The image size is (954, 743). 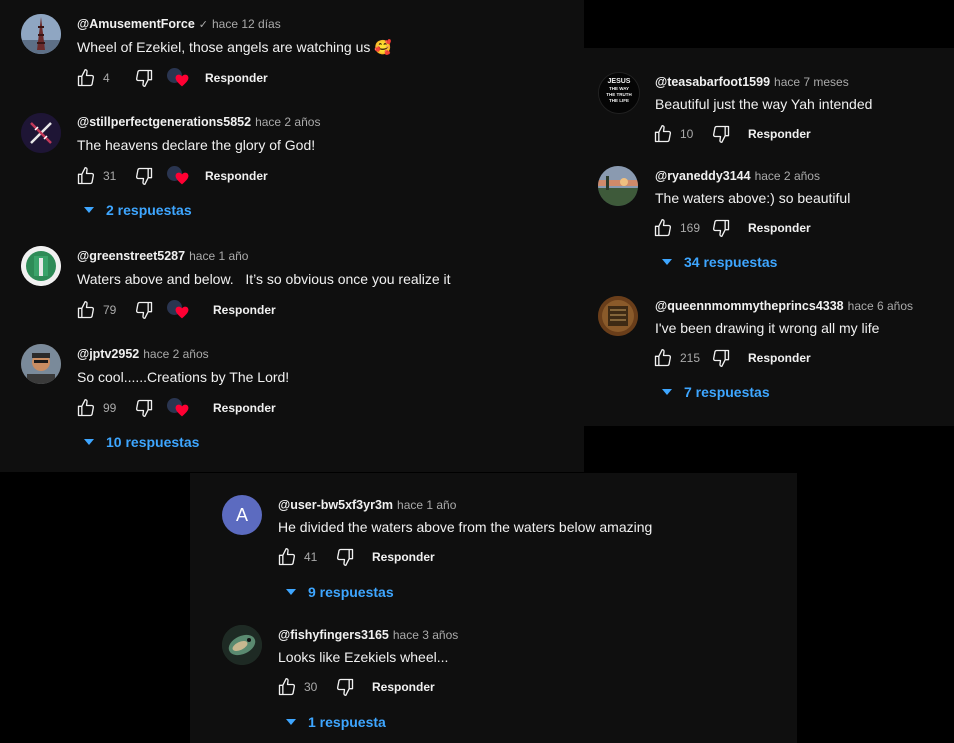 What do you see at coordinates (712, 82) in the screenshot?
I see `author-handle: @teasabarfoot1599` at bounding box center [712, 82].